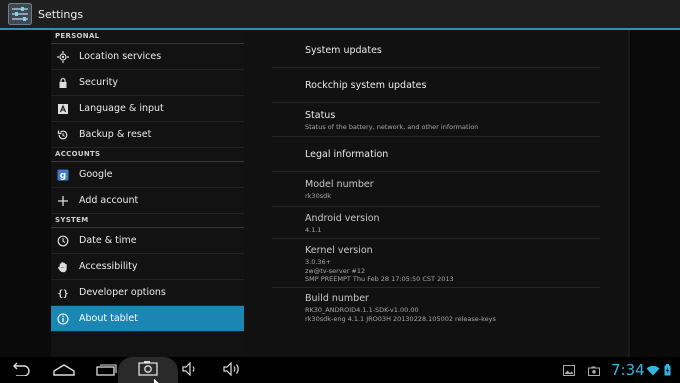 This screenshot has height=383, width=680. I want to click on sidebar-item-label: Location services, so click(120, 56).